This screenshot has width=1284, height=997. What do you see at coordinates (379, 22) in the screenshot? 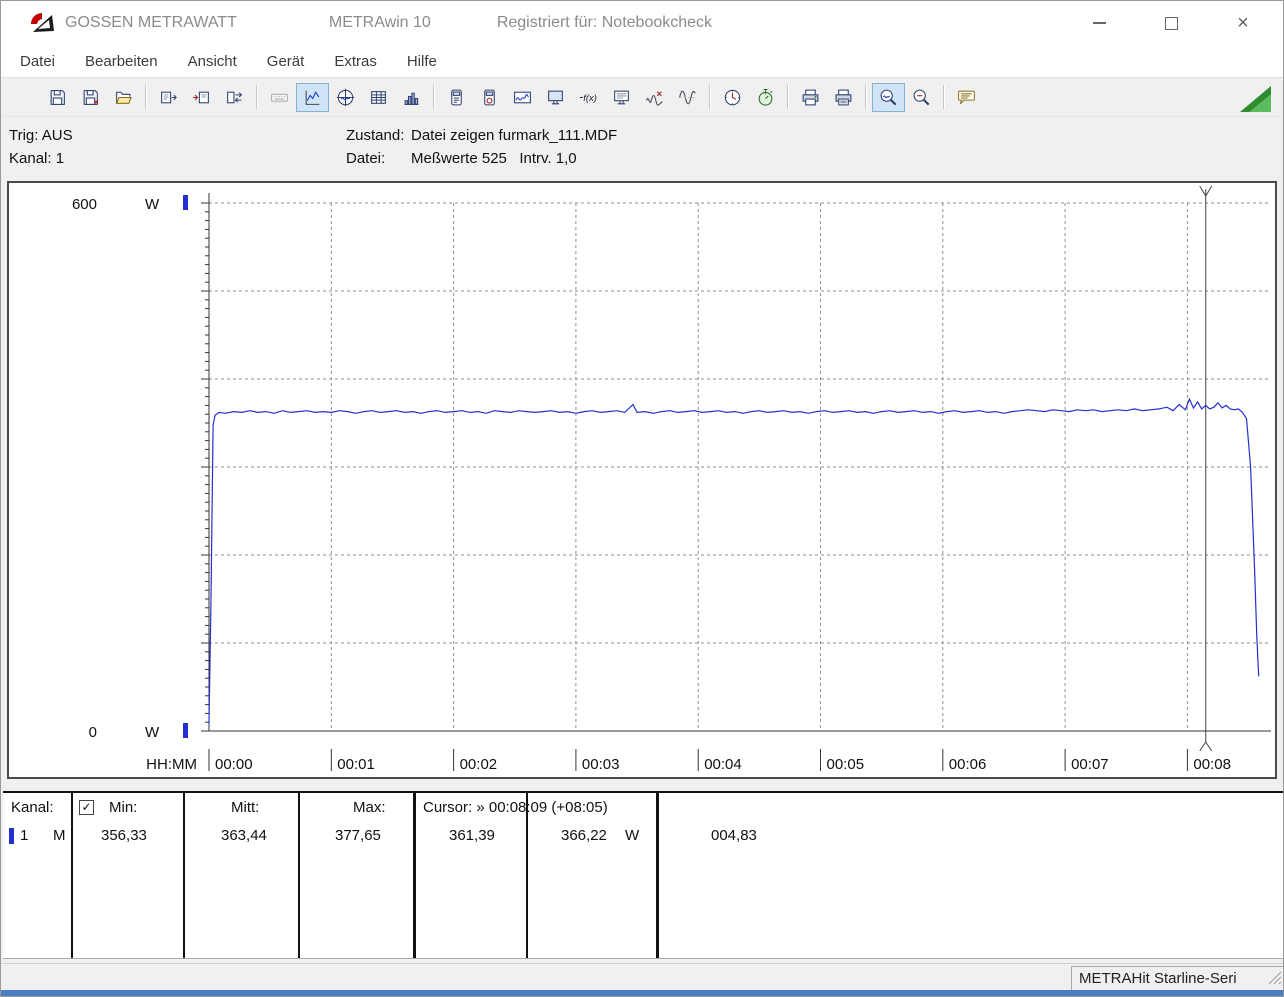
I see `app-title: METRAwin 10` at bounding box center [379, 22].